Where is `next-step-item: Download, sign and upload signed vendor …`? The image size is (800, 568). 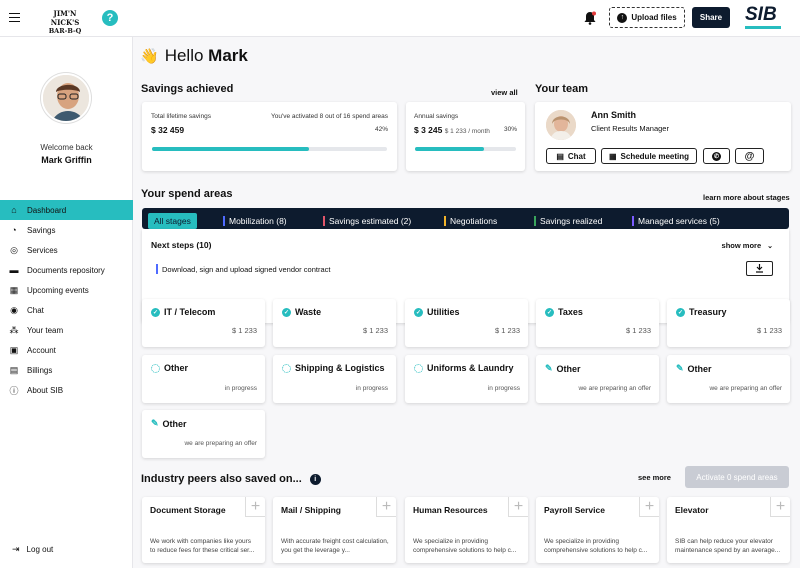 next-step-item: Download, sign and upload signed vendor … is located at coordinates (243, 269).